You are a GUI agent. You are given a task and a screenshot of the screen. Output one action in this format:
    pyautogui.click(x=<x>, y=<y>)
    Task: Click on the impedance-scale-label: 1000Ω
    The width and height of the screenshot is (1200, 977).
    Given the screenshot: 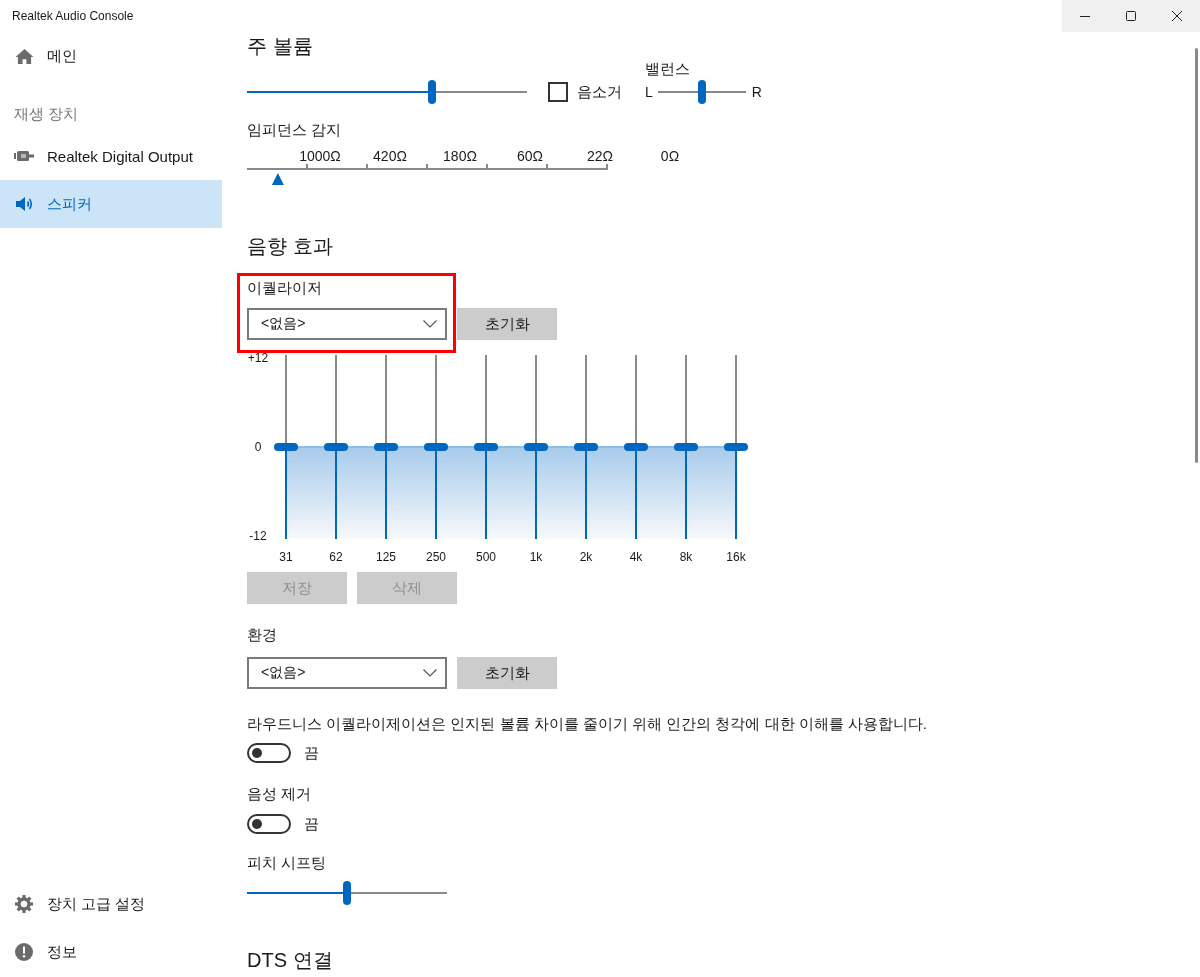 What is the action you would take?
    pyautogui.click(x=320, y=156)
    